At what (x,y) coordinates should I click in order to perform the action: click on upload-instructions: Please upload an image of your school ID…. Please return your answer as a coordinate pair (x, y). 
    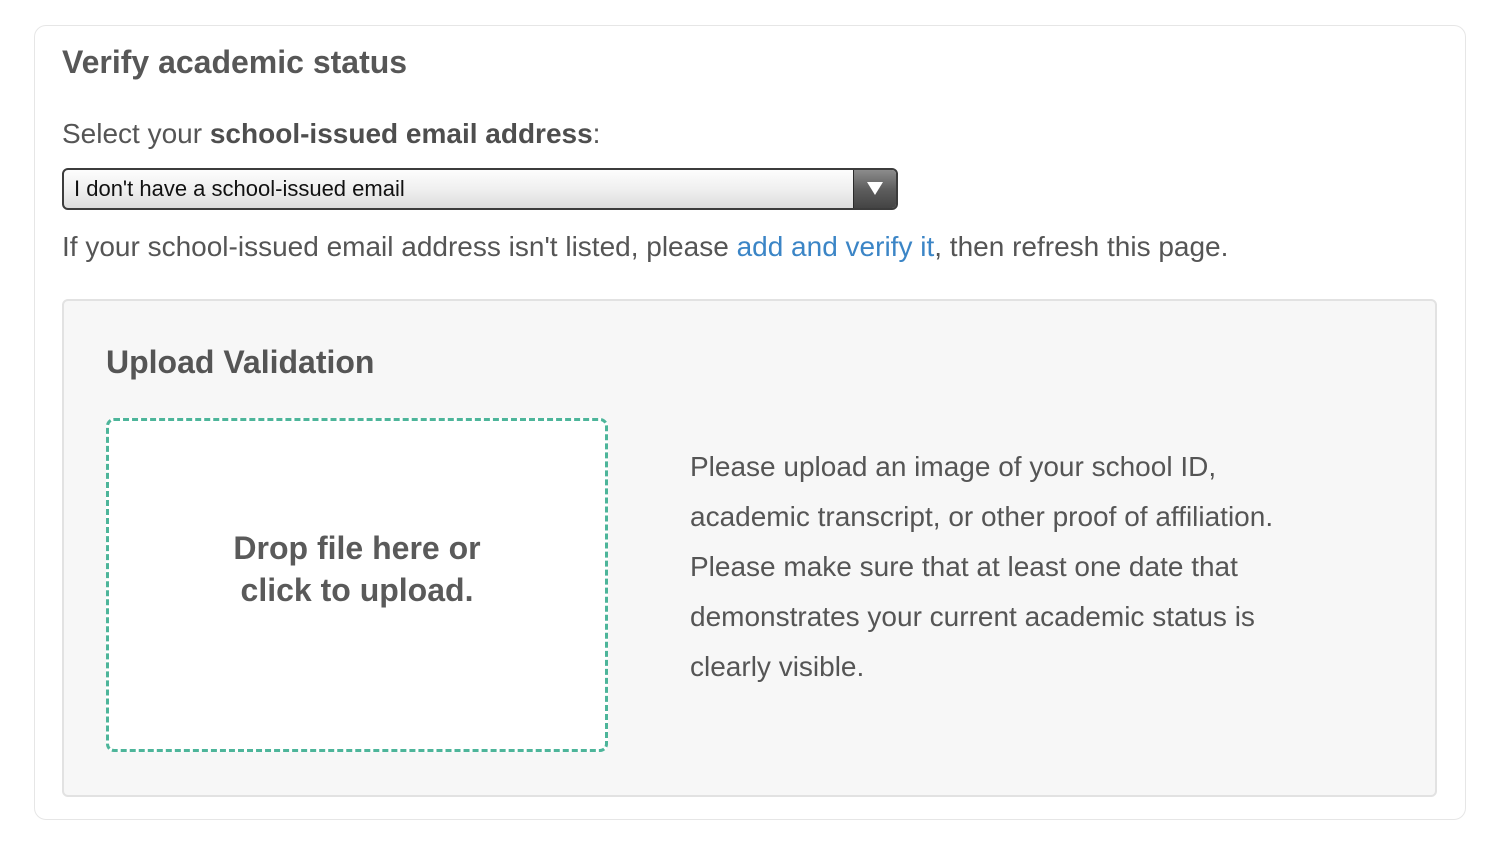
    Looking at the image, I should click on (1020, 567).